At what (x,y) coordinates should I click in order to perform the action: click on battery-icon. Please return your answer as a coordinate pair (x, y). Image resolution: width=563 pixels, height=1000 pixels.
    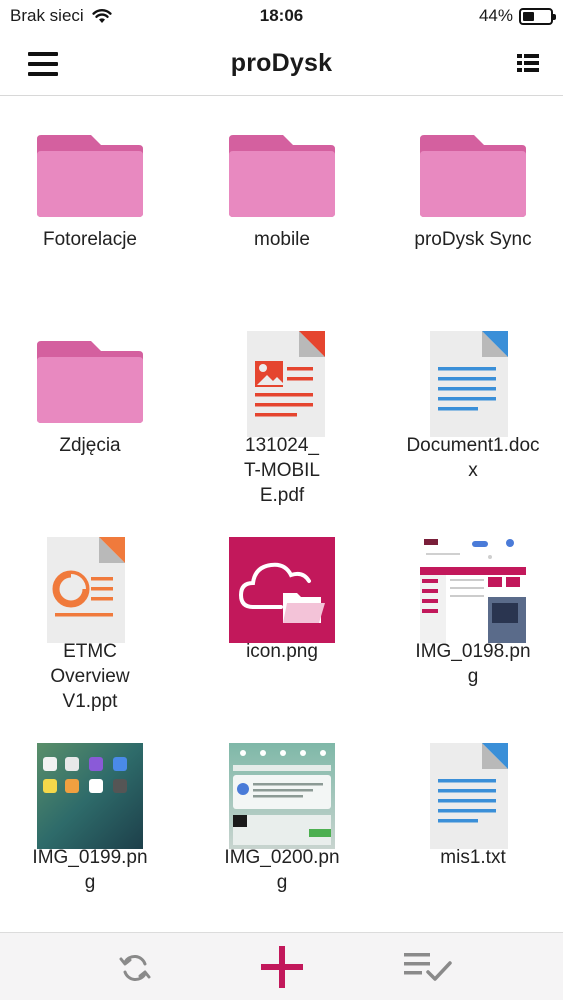
    Looking at the image, I should click on (537, 16).